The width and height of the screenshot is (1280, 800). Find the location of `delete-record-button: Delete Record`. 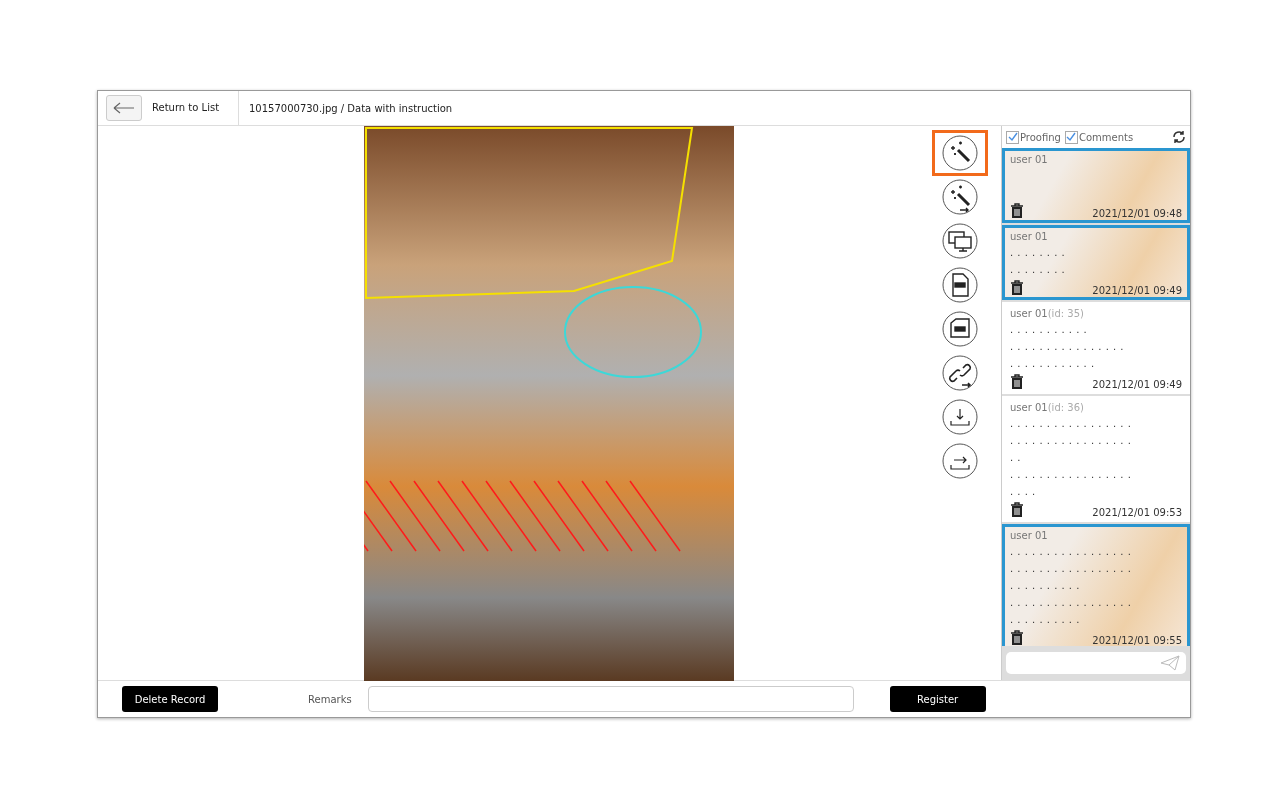

delete-record-button: Delete Record is located at coordinates (170, 699).